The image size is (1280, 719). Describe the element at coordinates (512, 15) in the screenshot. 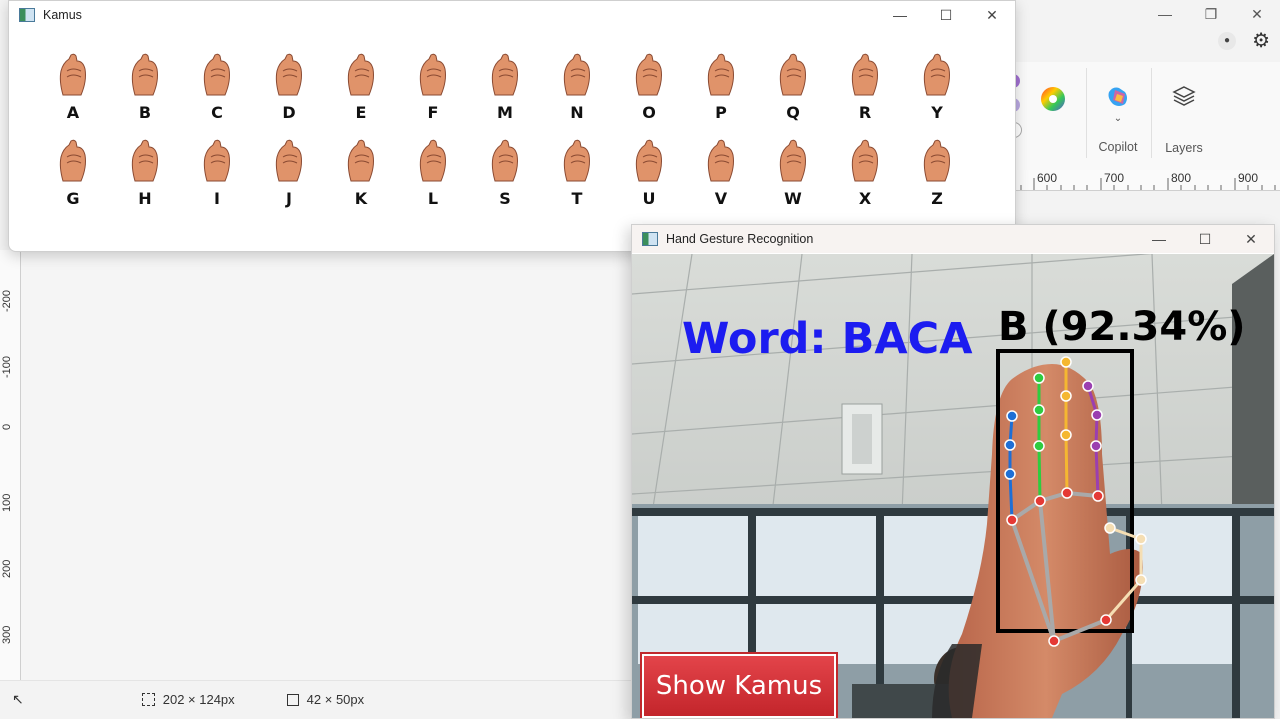

I see `kamus-titlebar: Kamus — ☐ ✕` at that location.